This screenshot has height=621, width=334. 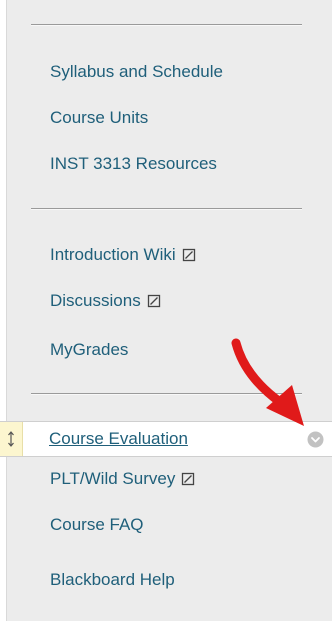 What do you see at coordinates (89, 349) in the screenshot?
I see `menu-item-label: MyGrades` at bounding box center [89, 349].